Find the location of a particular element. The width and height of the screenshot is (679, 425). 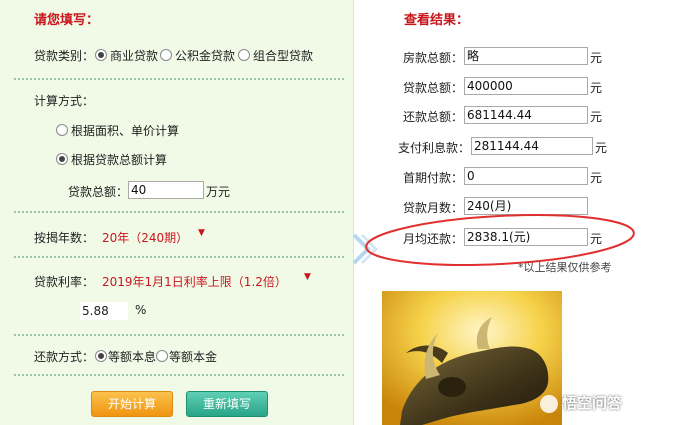

loan-type-commercial: 商业贷款 is located at coordinates (134, 55).